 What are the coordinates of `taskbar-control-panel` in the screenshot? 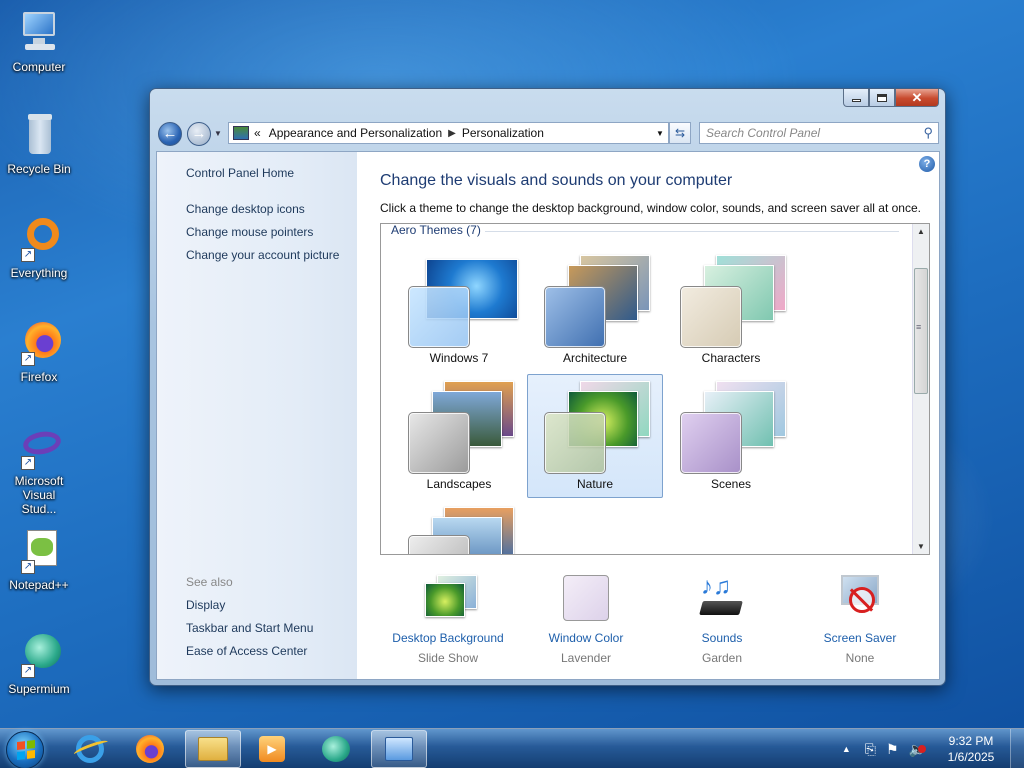 It's located at (399, 749).